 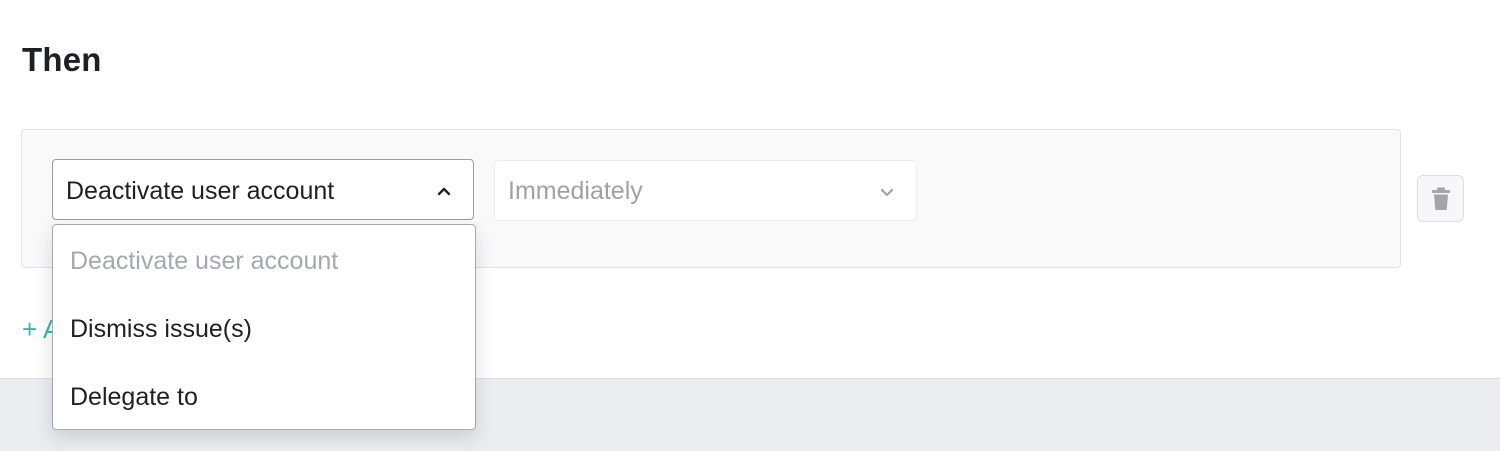 What do you see at coordinates (62, 59) in the screenshot?
I see `section-title: Then` at bounding box center [62, 59].